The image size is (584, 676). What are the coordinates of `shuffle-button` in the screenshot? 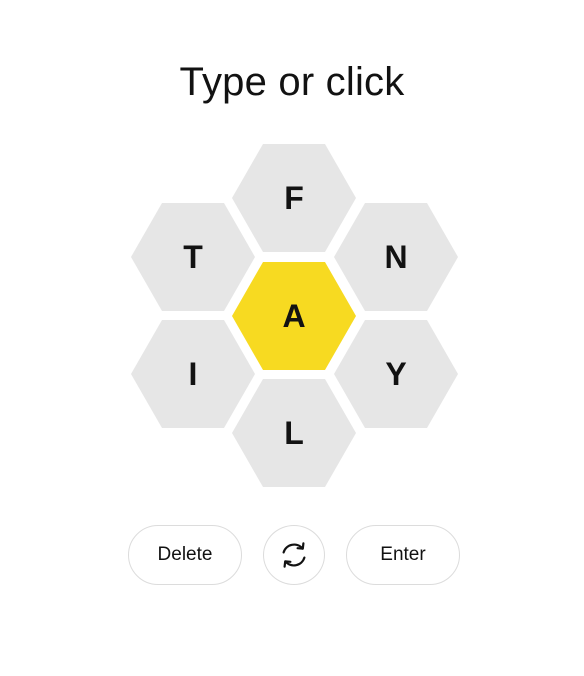 It's located at (294, 555).